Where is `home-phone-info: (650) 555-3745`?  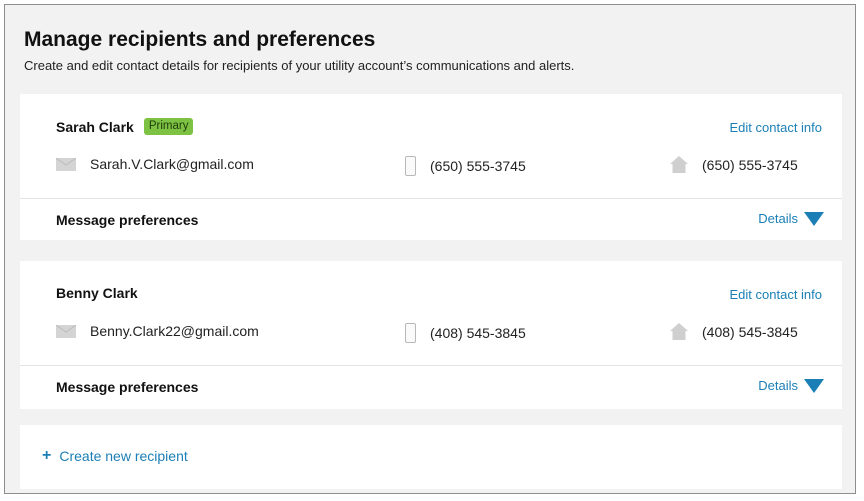
home-phone-info: (650) 555-3745 is located at coordinates (734, 164).